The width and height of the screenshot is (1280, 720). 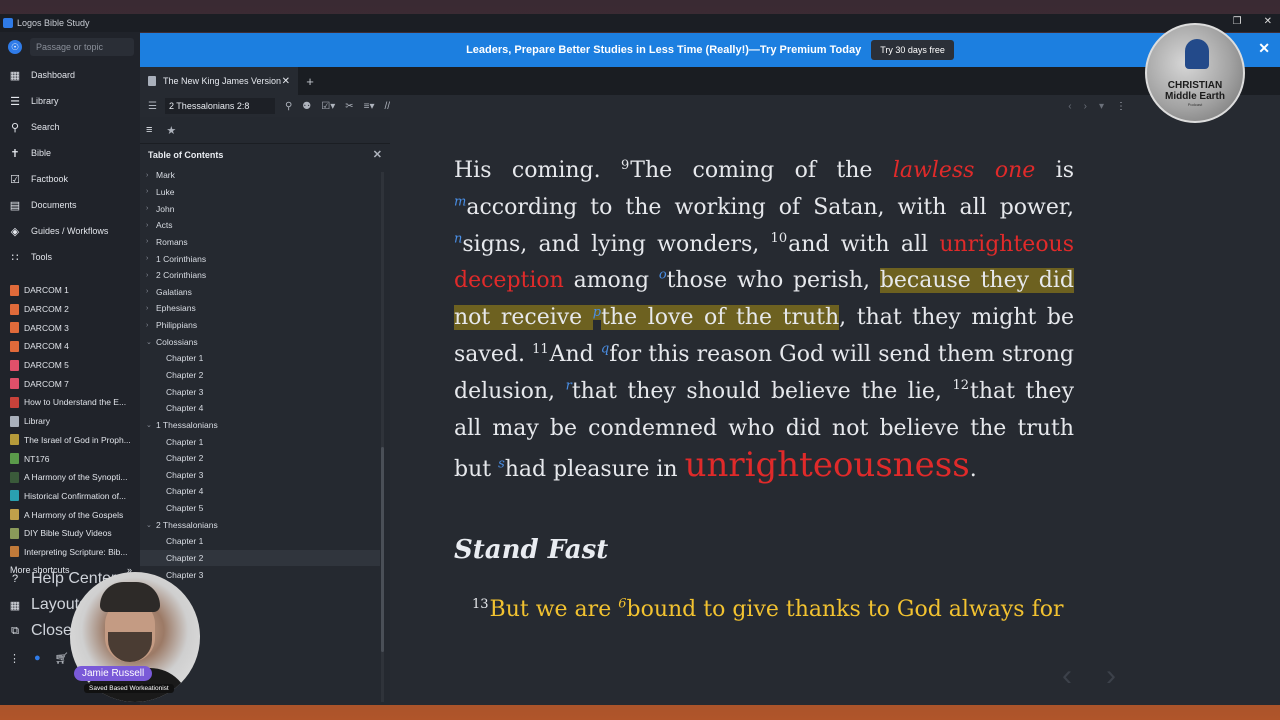 I want to click on toc-book-item: › Galatians, so click(x=260, y=291).